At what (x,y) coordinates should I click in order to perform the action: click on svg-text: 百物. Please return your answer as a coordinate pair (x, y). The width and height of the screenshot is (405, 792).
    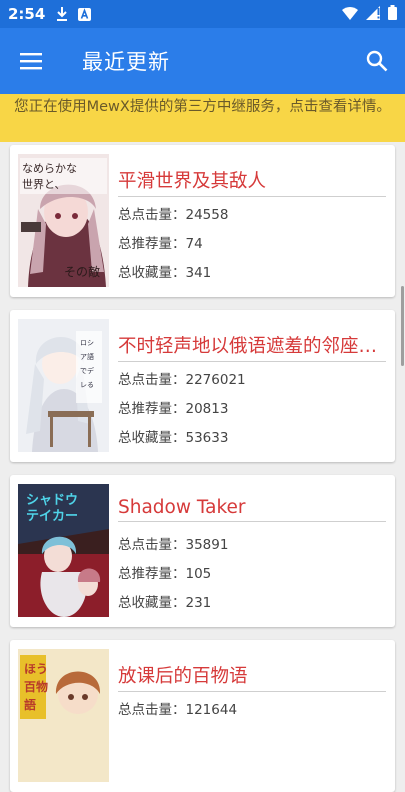
    Looking at the image, I should click on (36, 686).